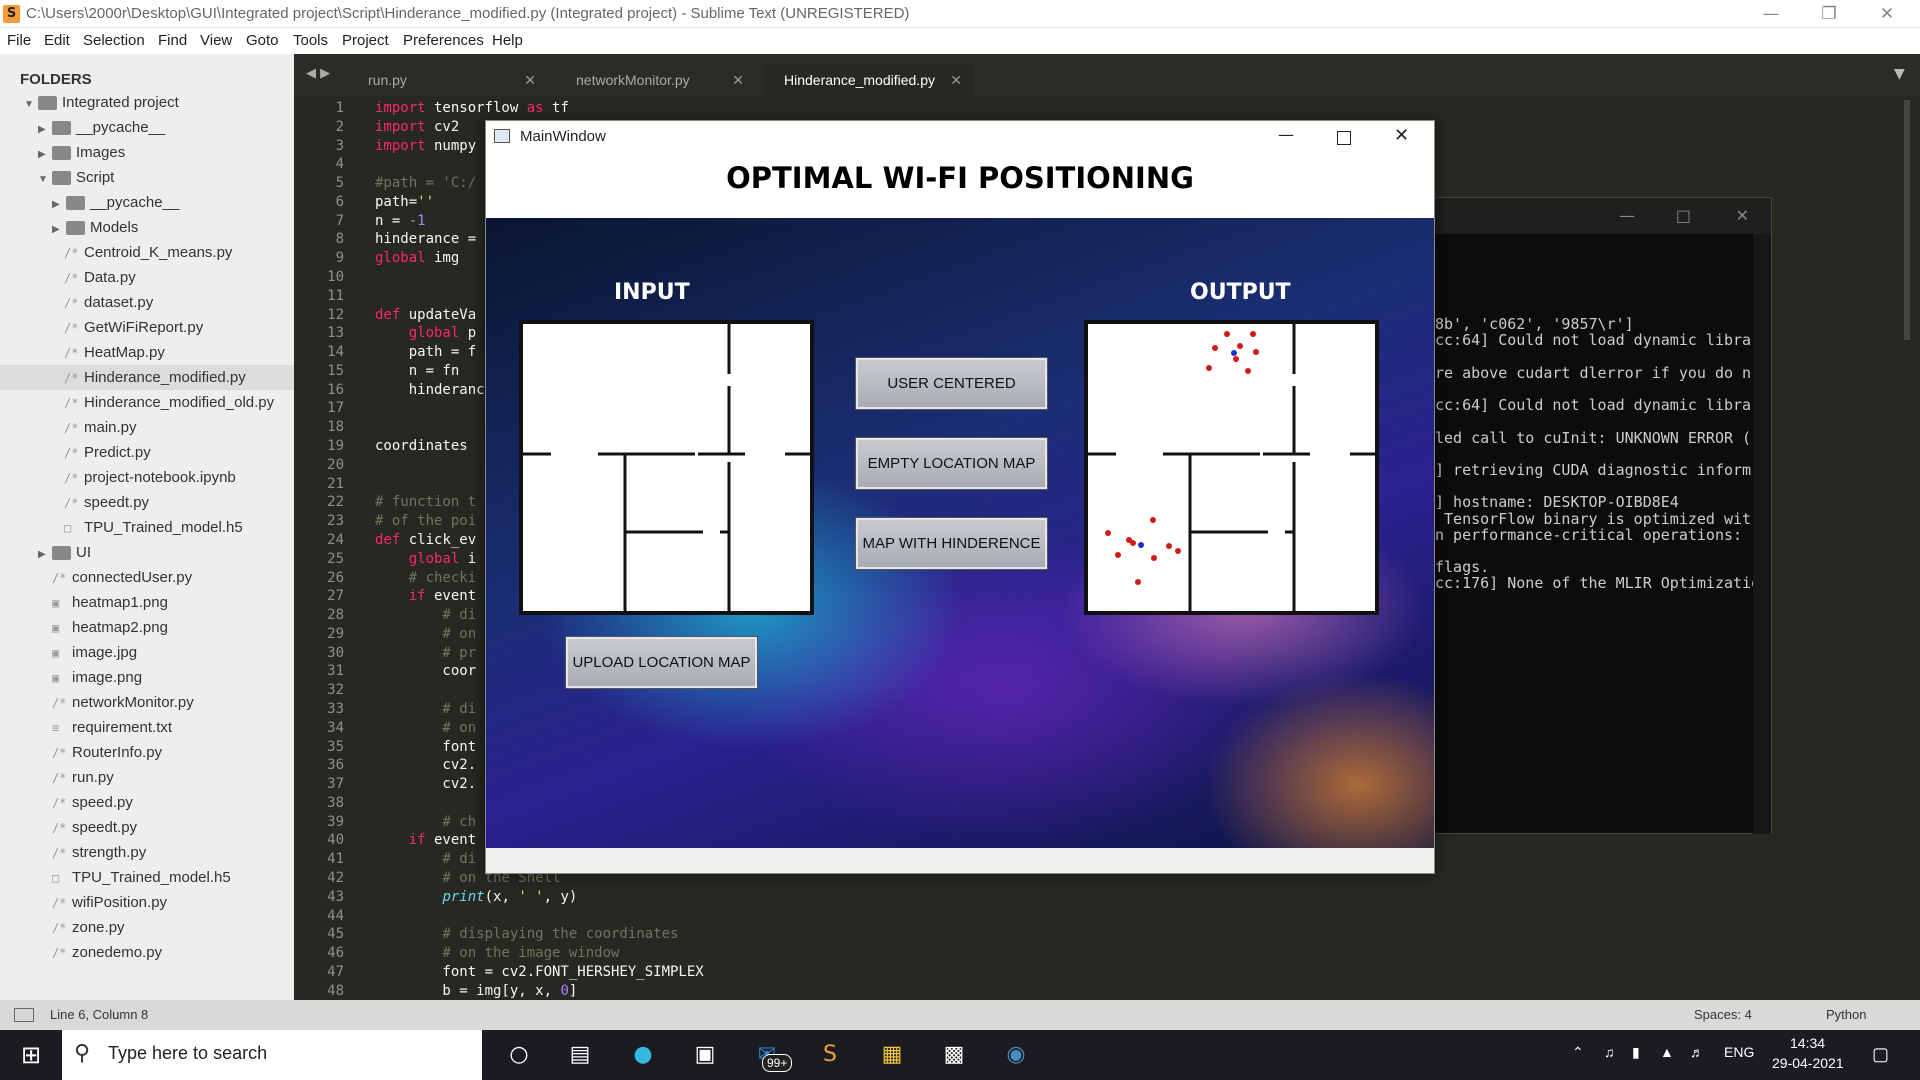  What do you see at coordinates (417, 127) in the screenshot?
I see `code-line: import cv2` at bounding box center [417, 127].